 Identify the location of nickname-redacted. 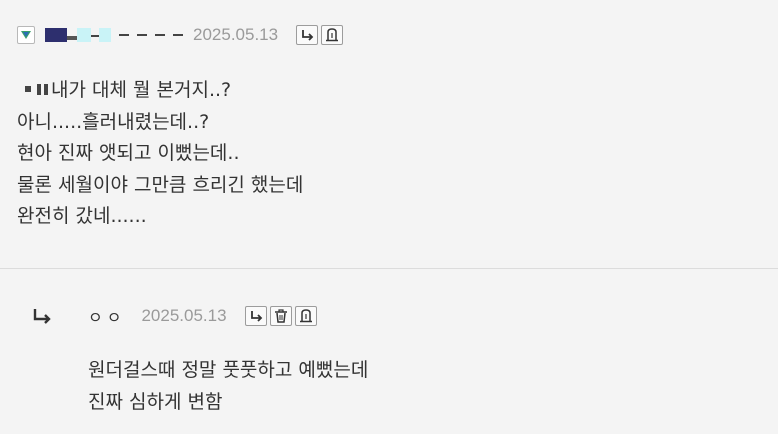
(114, 35).